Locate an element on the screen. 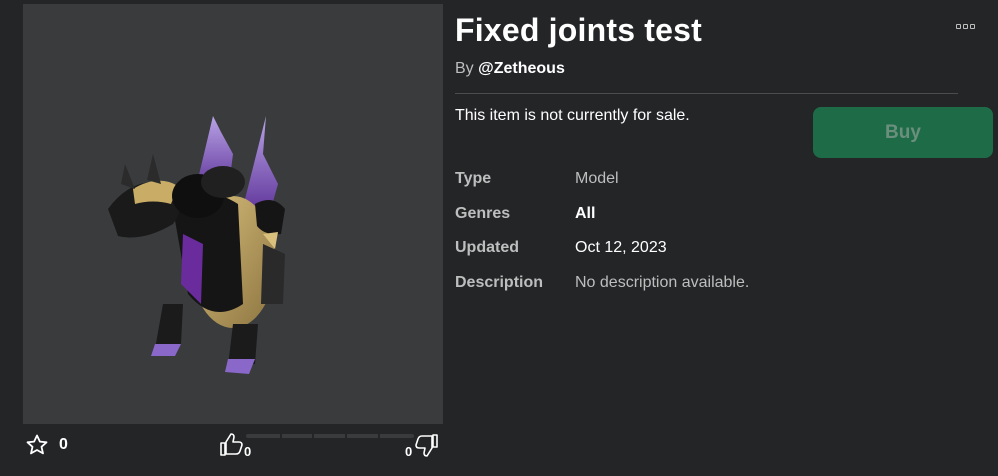 The width and height of the screenshot is (998, 476). detail-label: Updated is located at coordinates (487, 247).